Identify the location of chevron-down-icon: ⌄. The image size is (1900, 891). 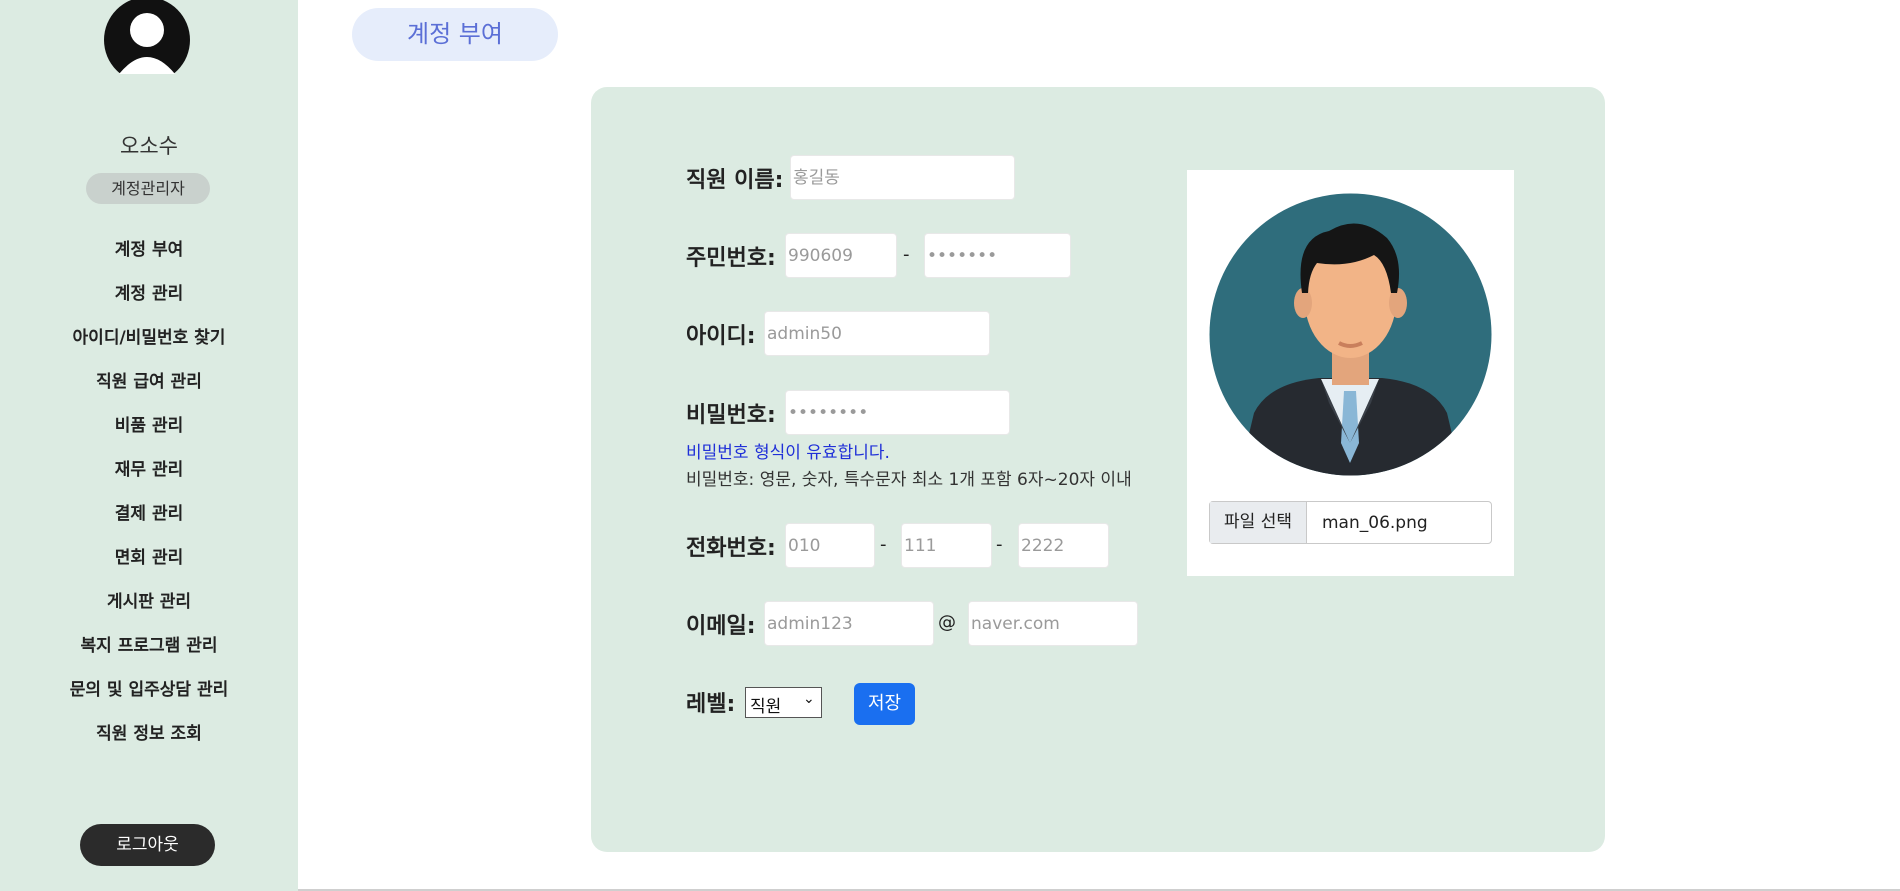
(809, 699).